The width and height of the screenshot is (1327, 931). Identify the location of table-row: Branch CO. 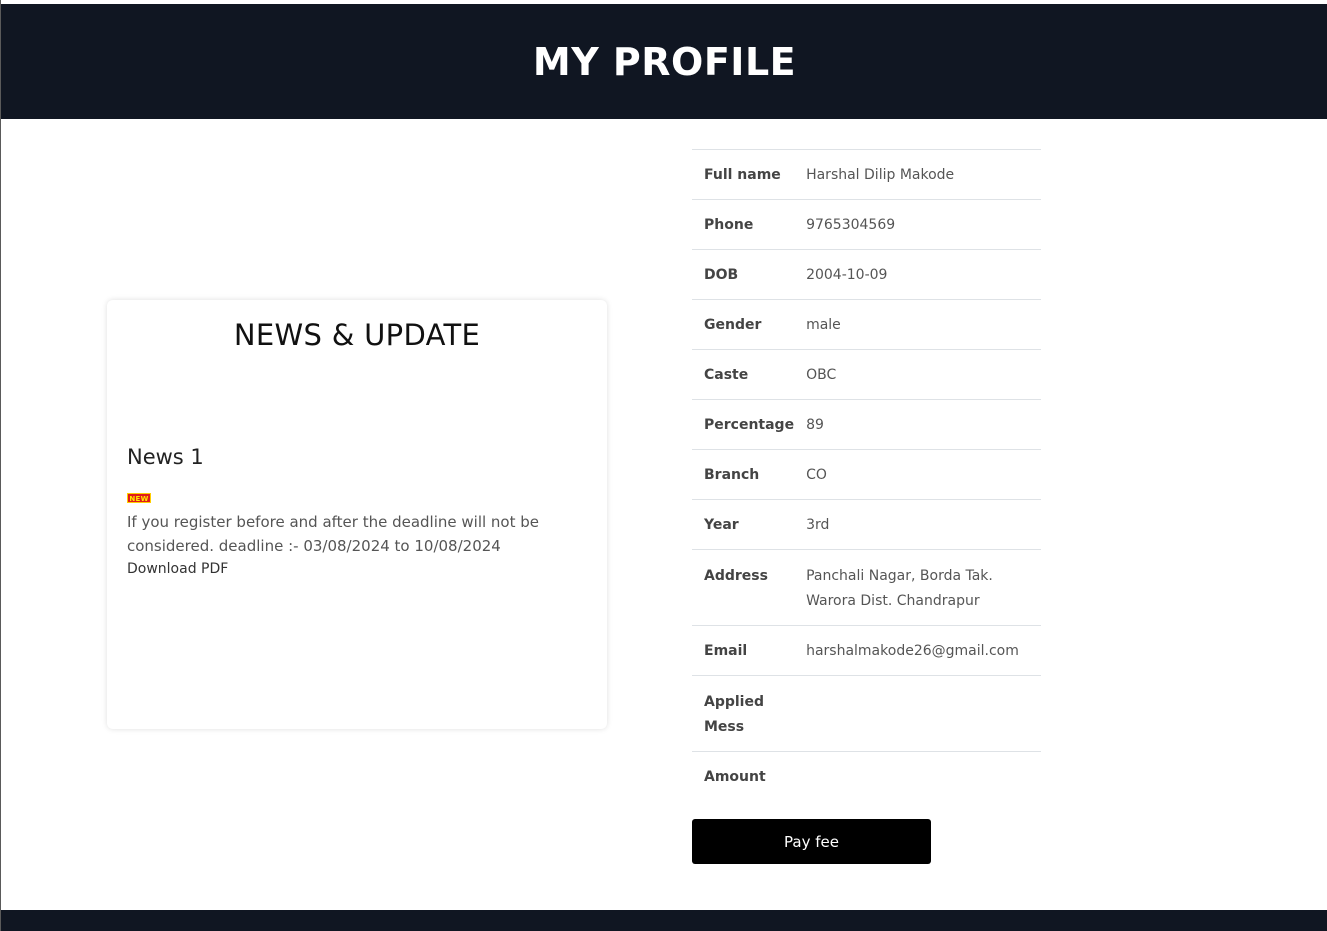
(866, 474).